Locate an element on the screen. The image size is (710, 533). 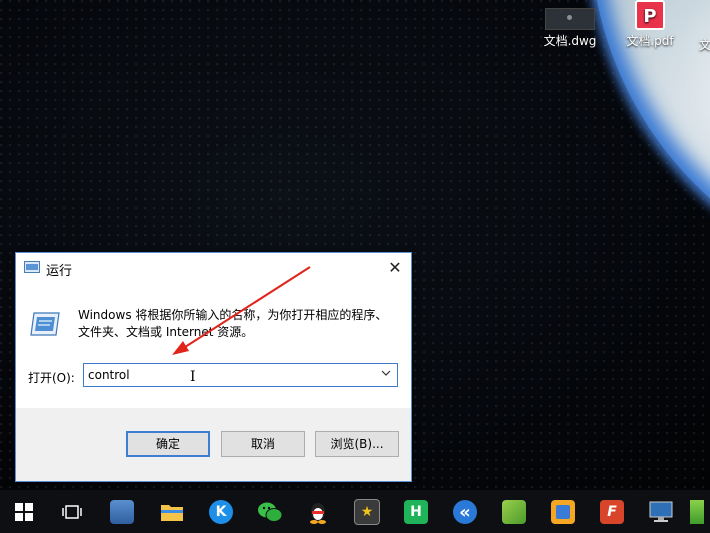
open-combobox: I is located at coordinates (240, 375).